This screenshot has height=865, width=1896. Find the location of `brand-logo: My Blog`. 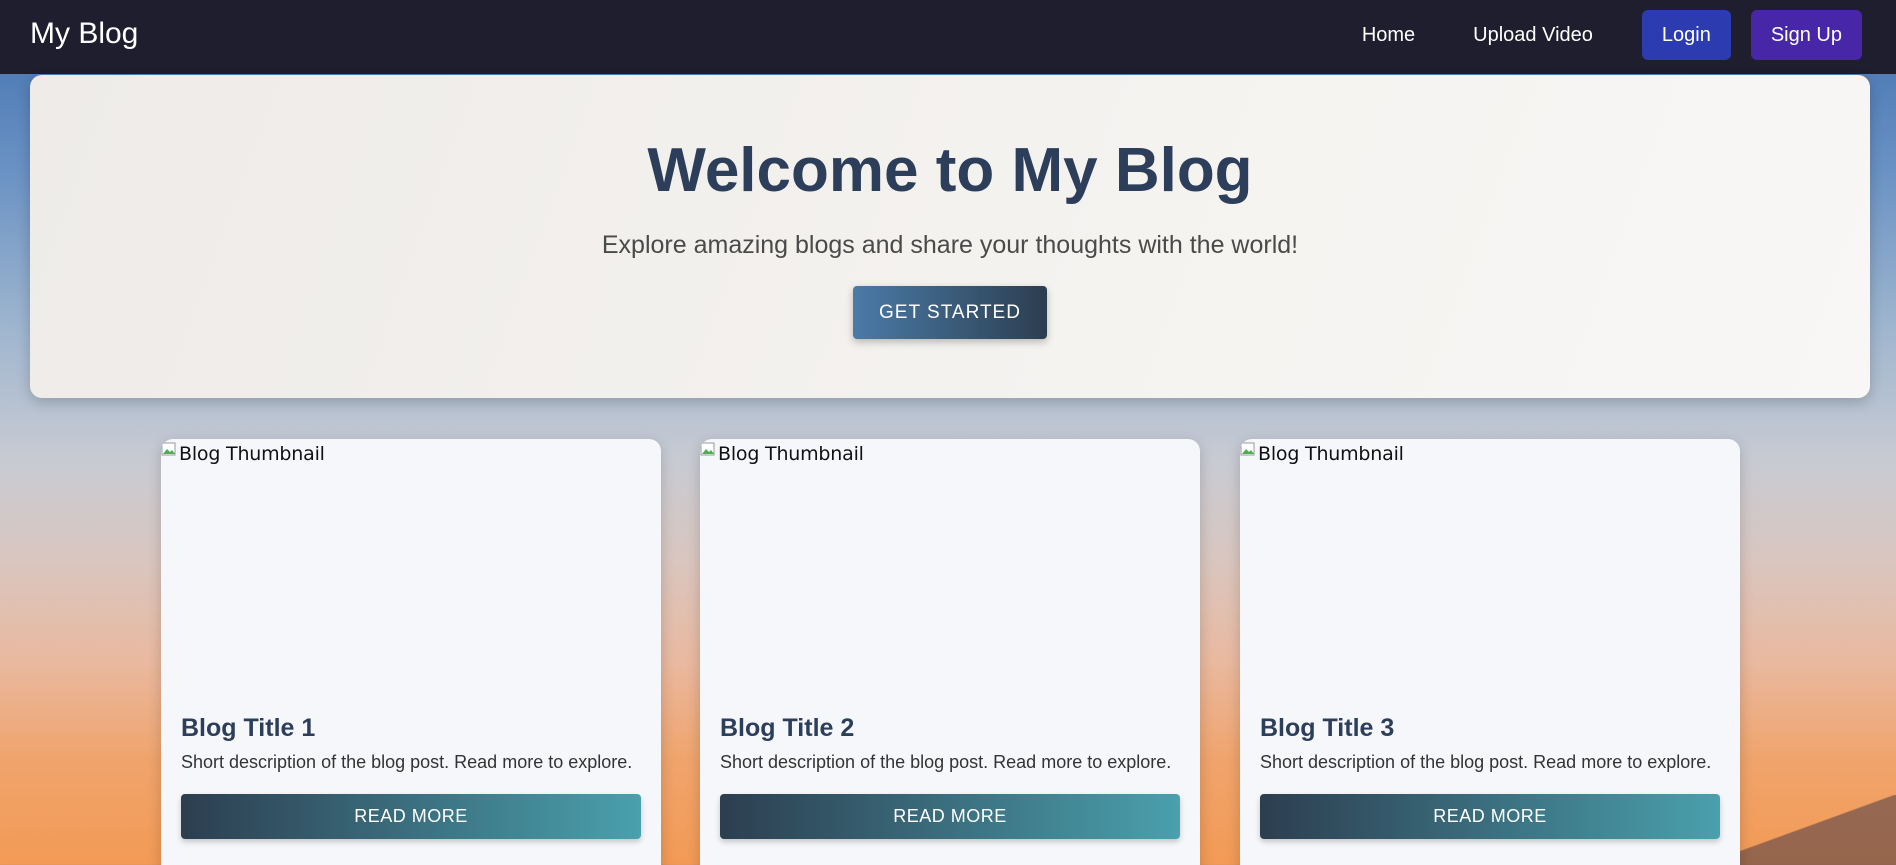

brand-logo: My Blog is located at coordinates (84, 34).